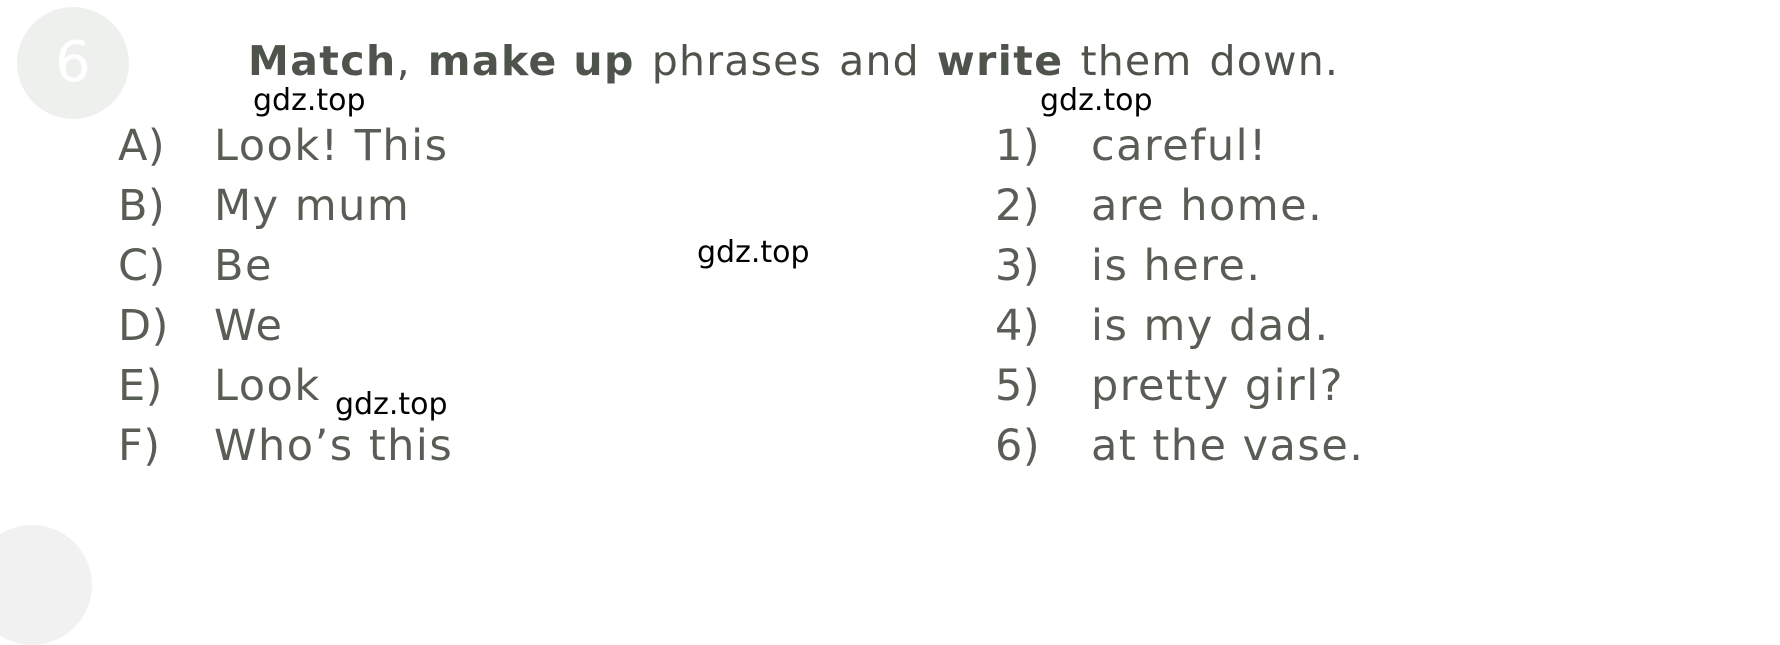 This screenshot has height=645, width=1780. Describe the element at coordinates (140, 386) in the screenshot. I see `item-marker: E)` at that location.